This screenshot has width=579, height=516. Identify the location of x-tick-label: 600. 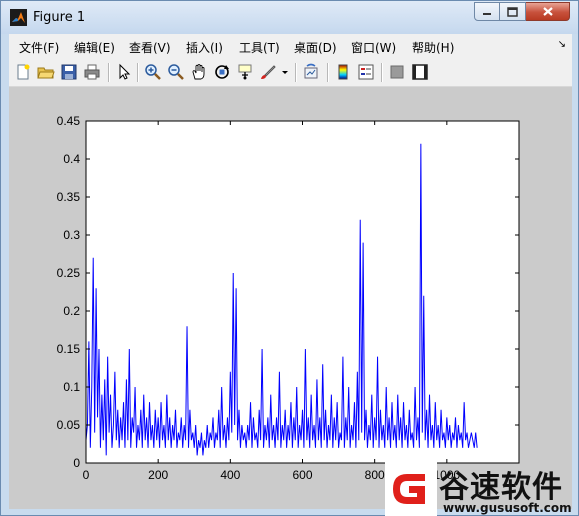
(302, 475).